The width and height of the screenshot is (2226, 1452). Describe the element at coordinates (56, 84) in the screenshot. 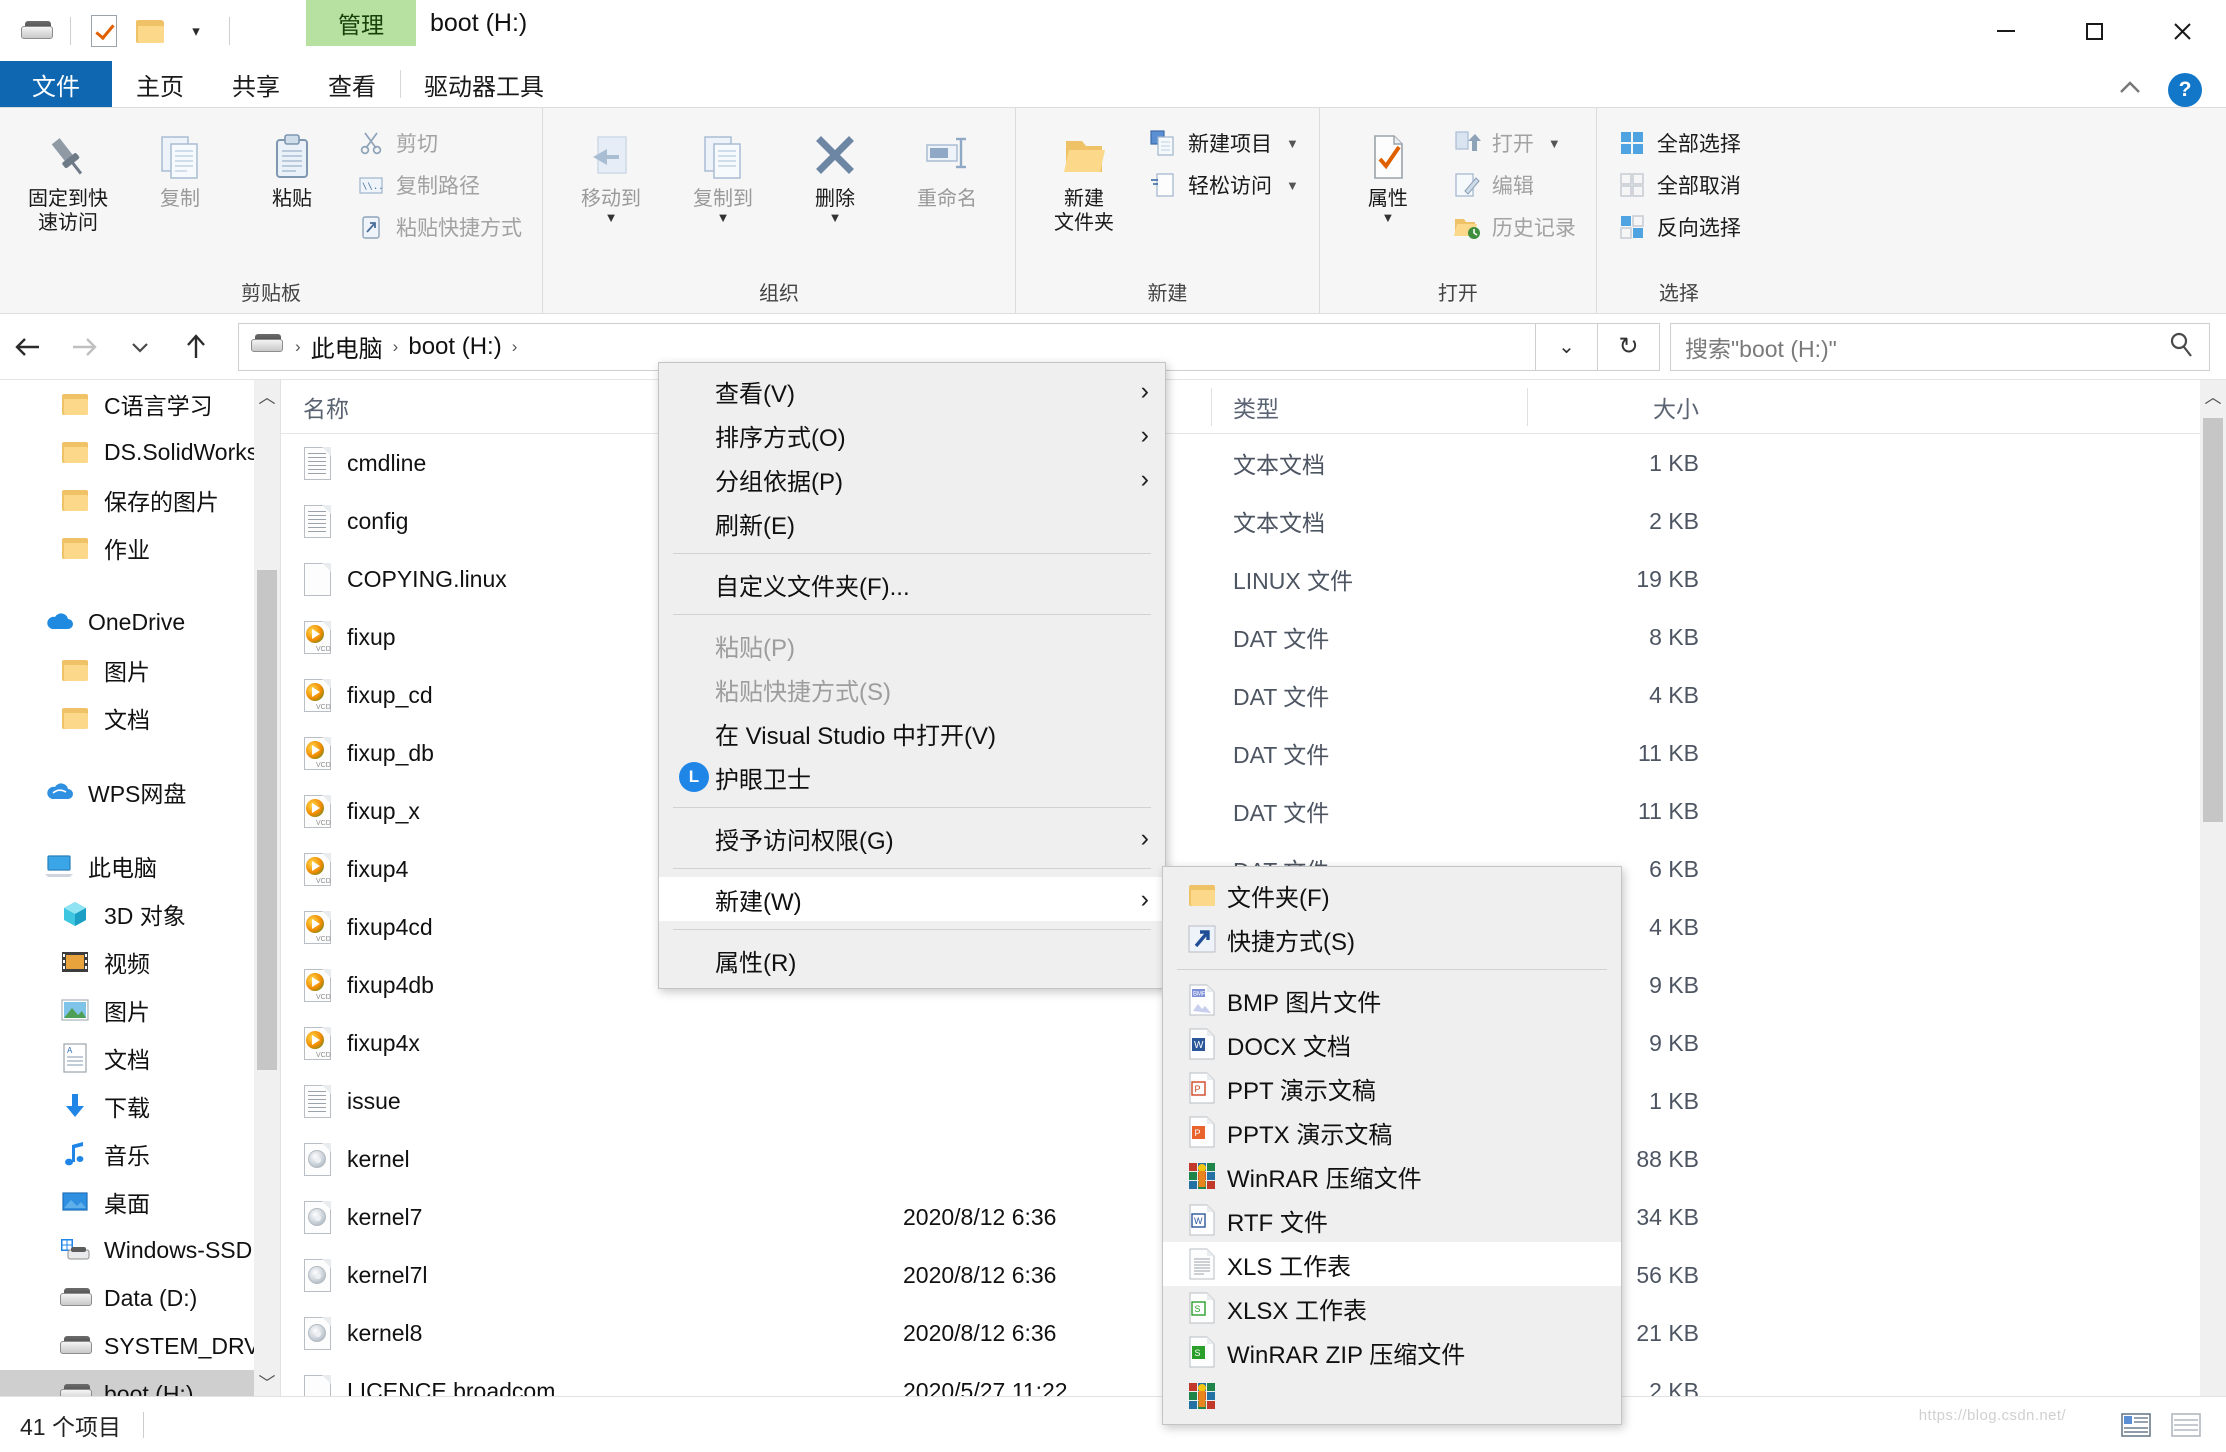

I see `tab-file: 文件` at that location.